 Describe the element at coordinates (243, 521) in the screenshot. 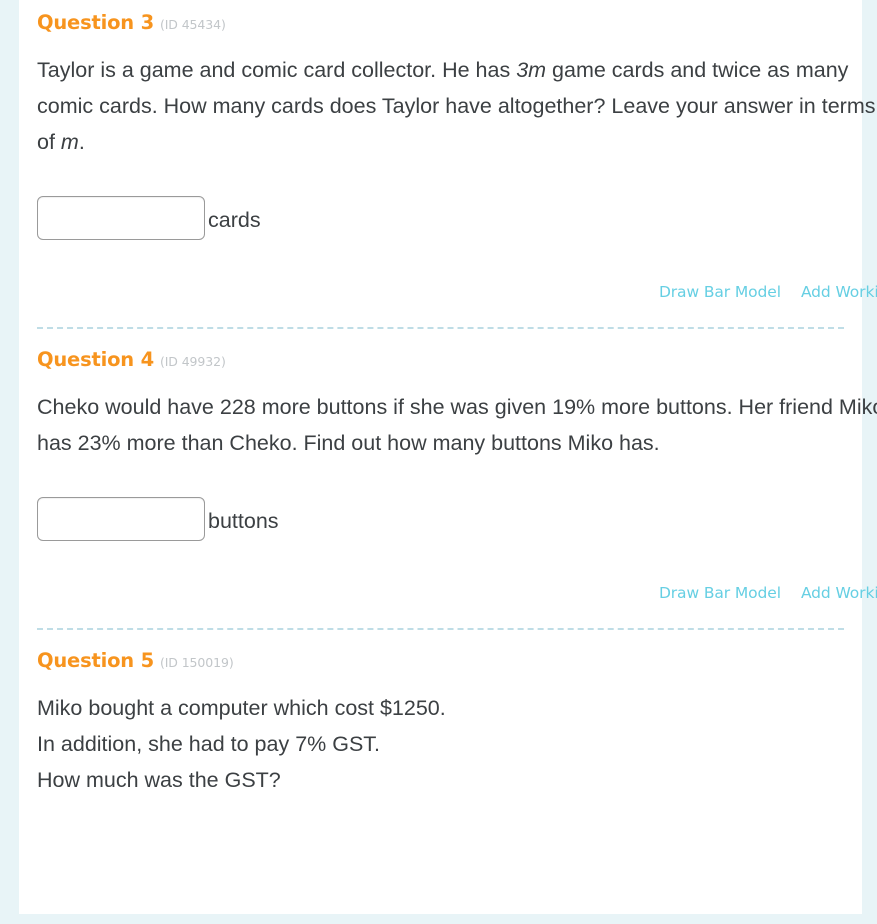

I see `question-4-answer-unit: buttons` at that location.